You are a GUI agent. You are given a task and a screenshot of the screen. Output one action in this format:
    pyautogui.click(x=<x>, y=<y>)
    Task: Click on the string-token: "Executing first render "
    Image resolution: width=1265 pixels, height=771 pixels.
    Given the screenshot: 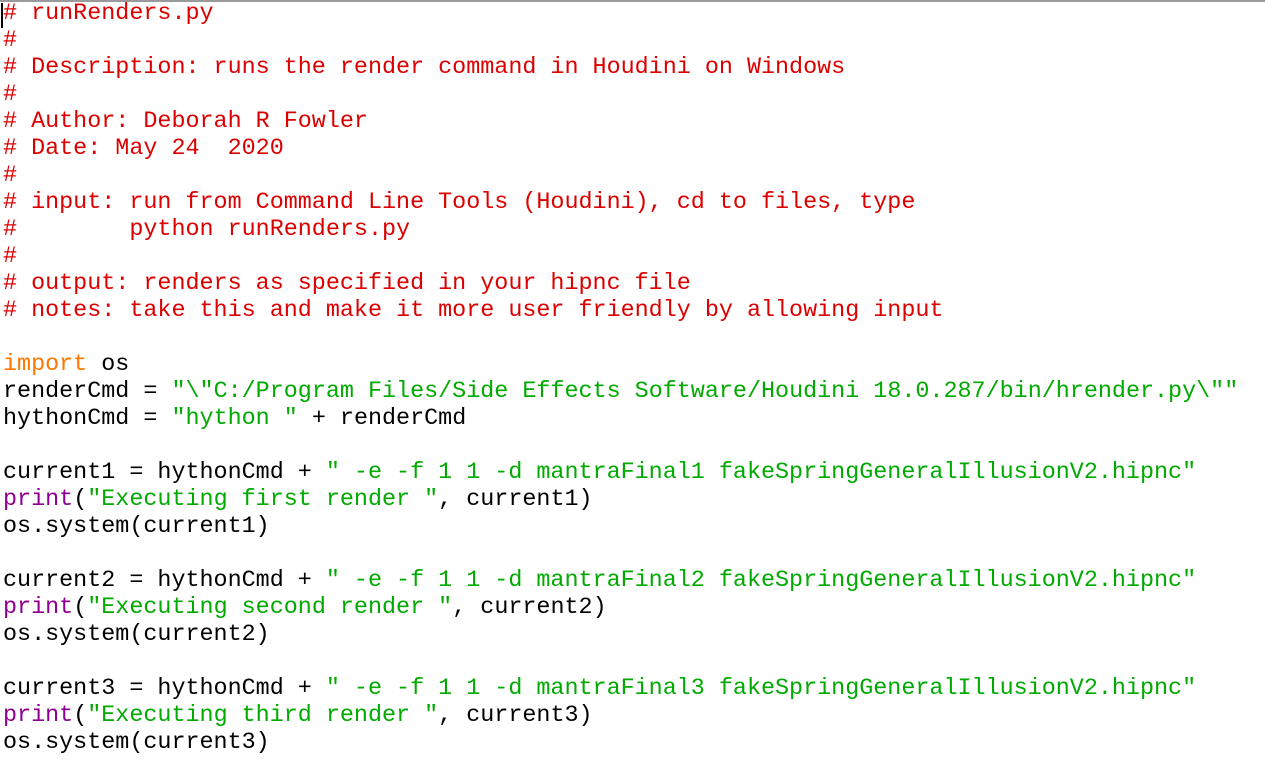 What is the action you would take?
    pyautogui.click(x=263, y=500)
    